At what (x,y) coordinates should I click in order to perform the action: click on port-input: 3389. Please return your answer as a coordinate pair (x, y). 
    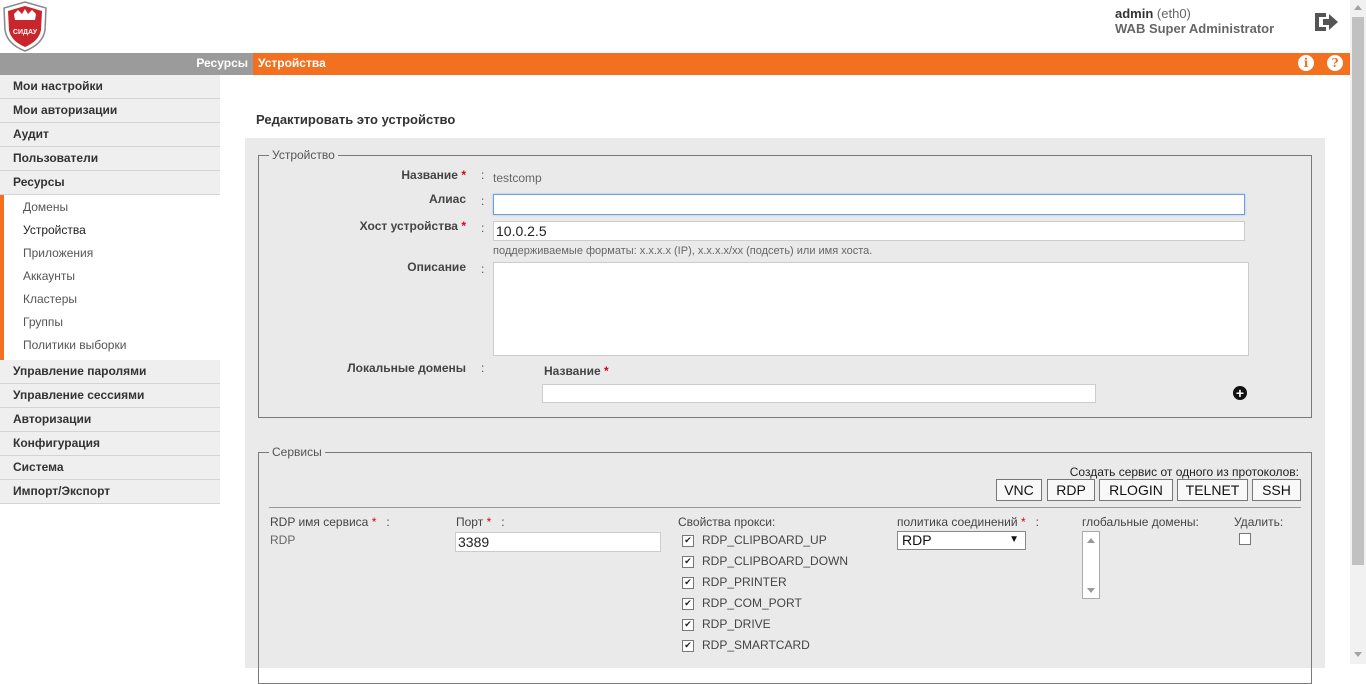
    Looking at the image, I should click on (558, 542).